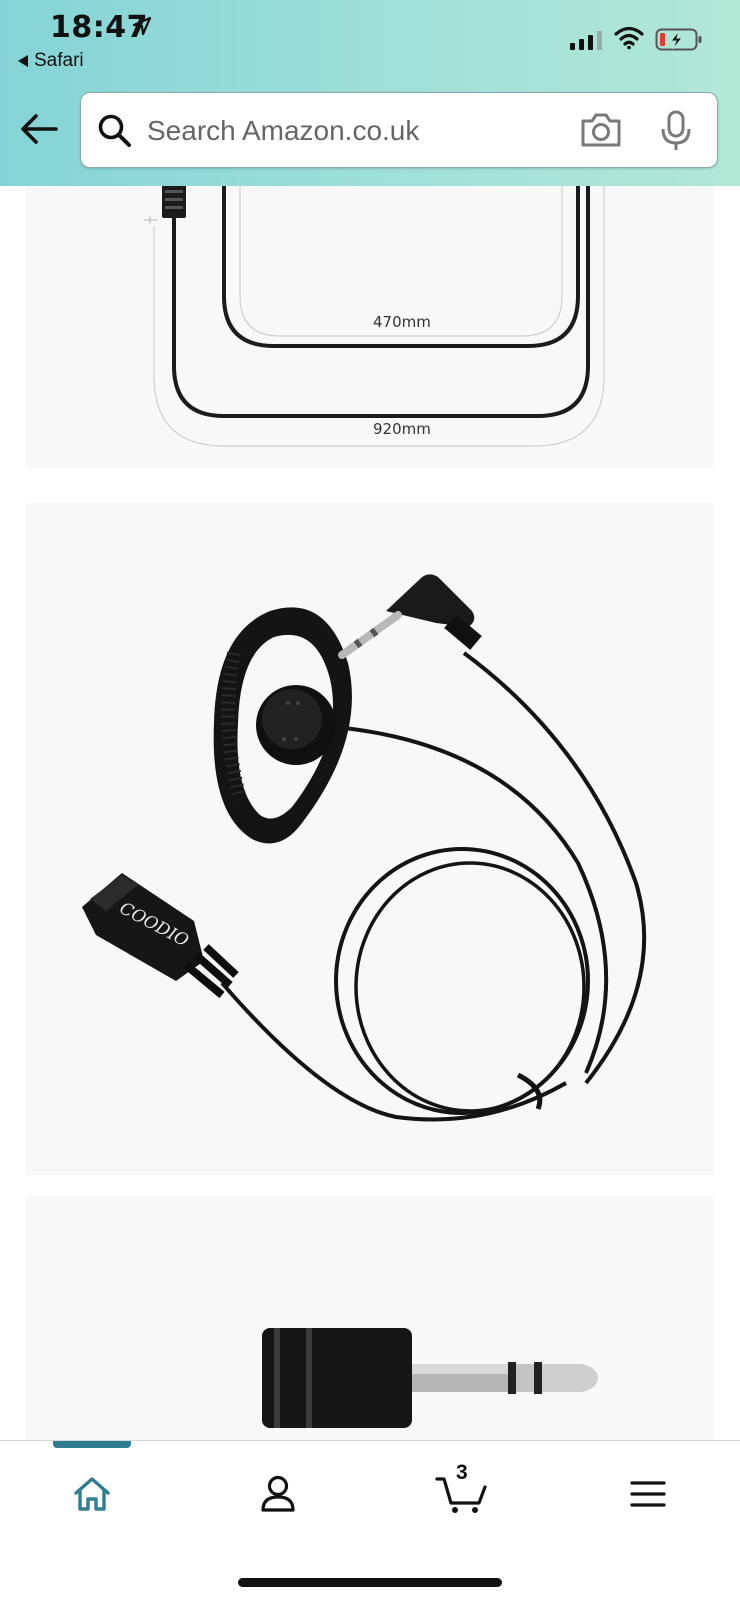  Describe the element at coordinates (283, 131) in the screenshot. I see `search-input: Search Amazon.co.uk` at that location.